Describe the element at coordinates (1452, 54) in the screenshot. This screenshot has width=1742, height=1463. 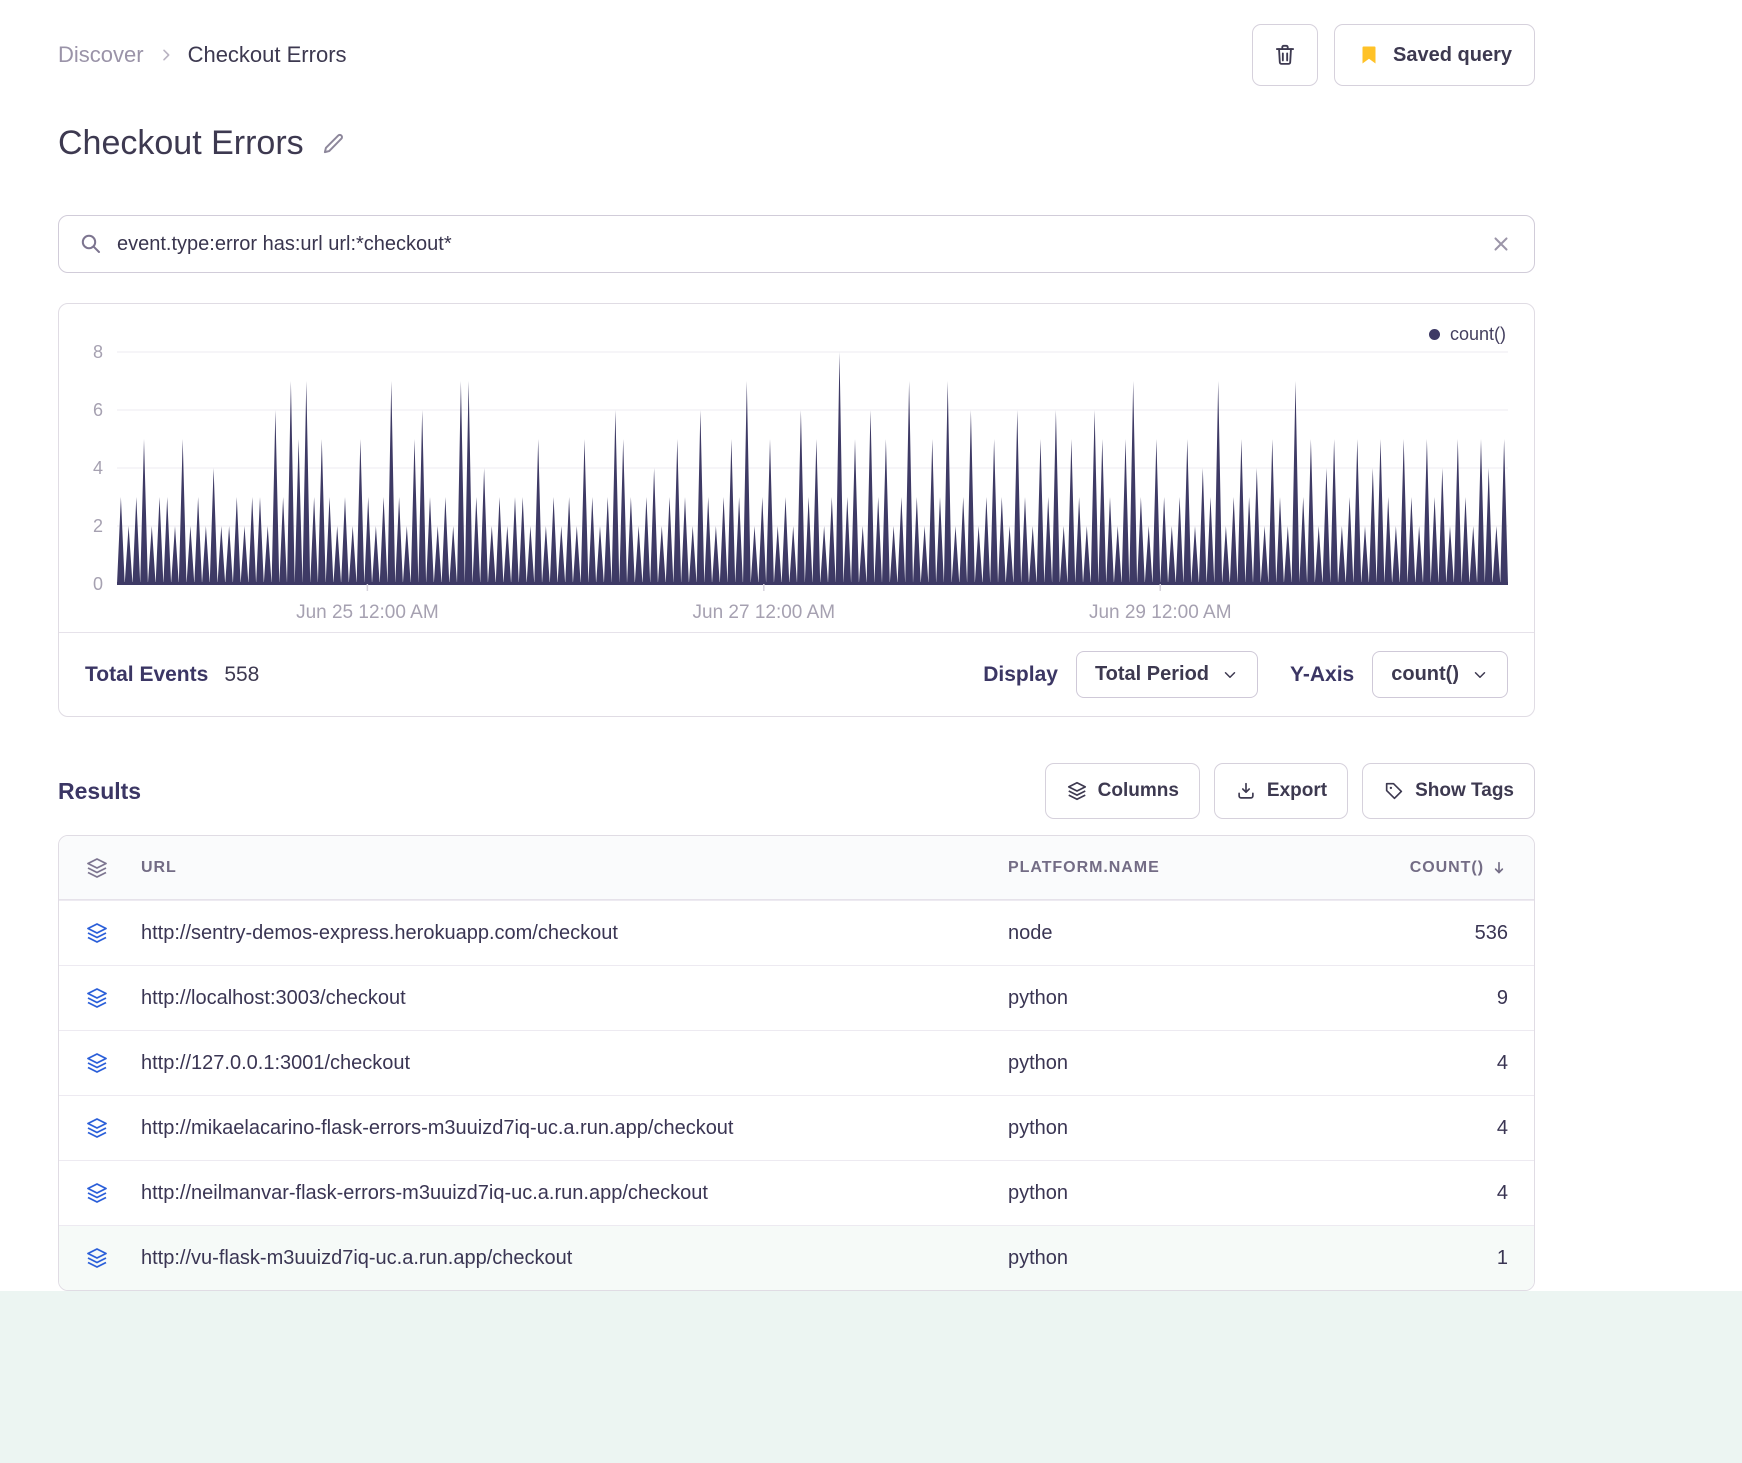
I see `saved-query-label: Saved query` at that location.